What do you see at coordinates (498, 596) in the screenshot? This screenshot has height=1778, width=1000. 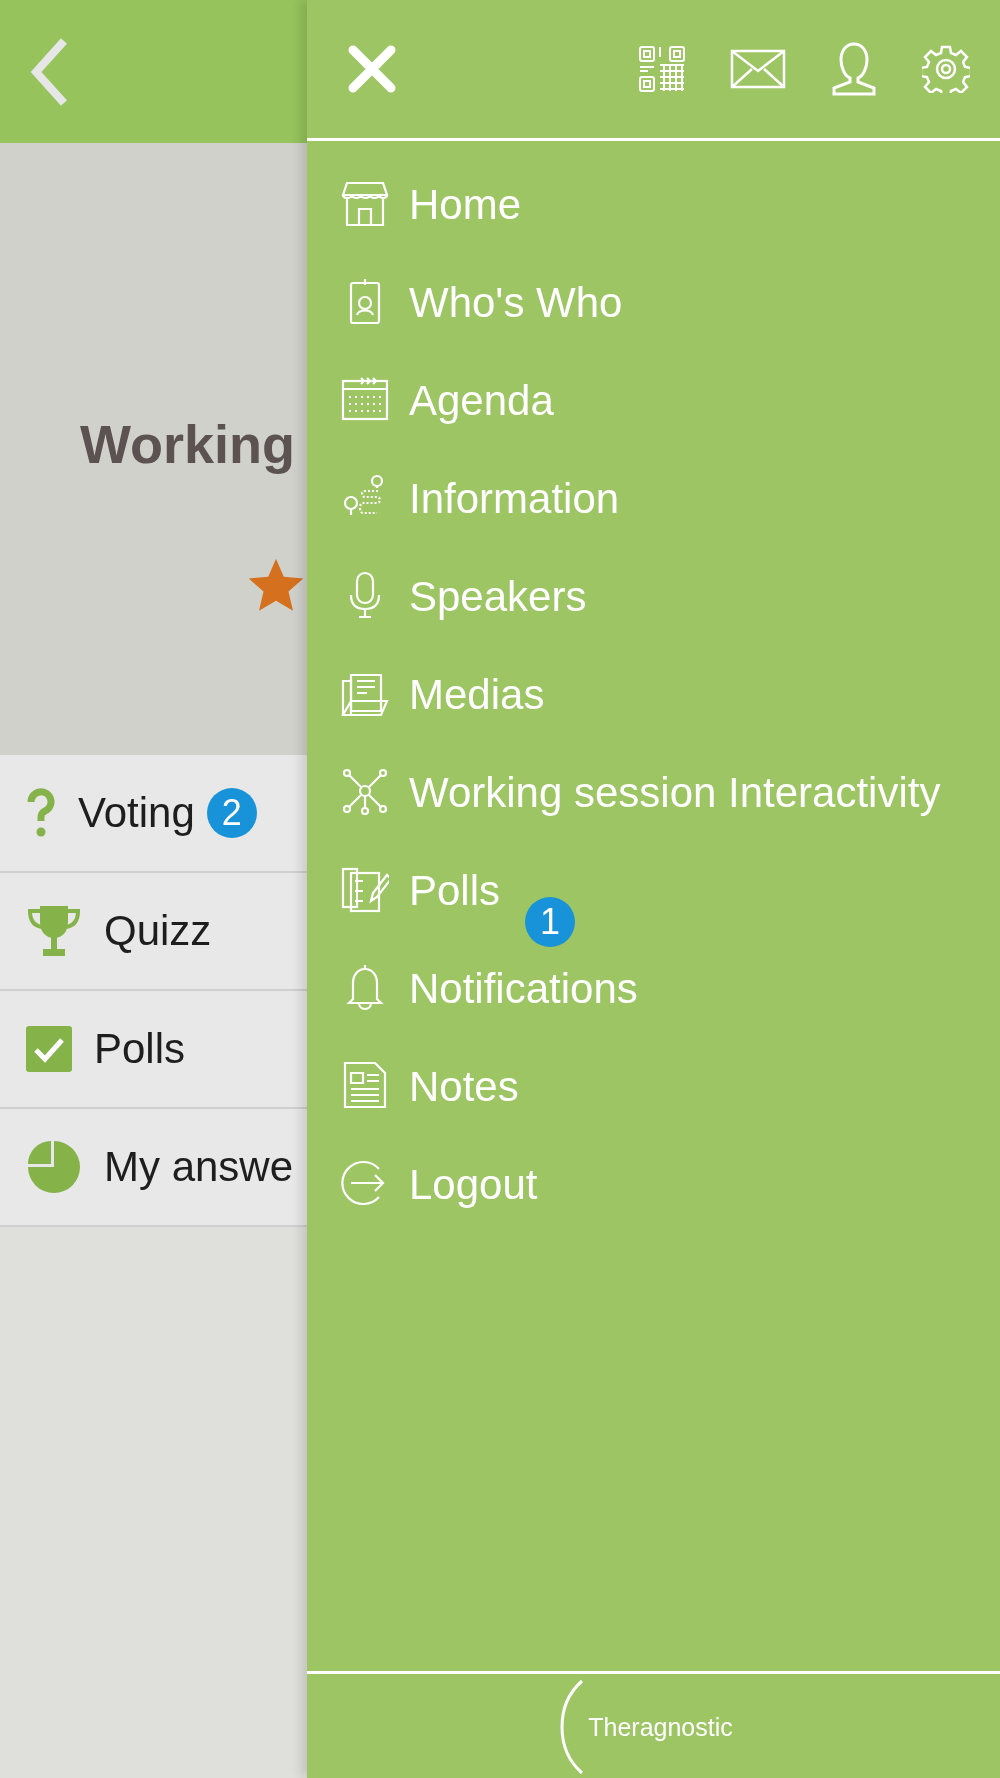 I see `menu-label: Speakers` at bounding box center [498, 596].